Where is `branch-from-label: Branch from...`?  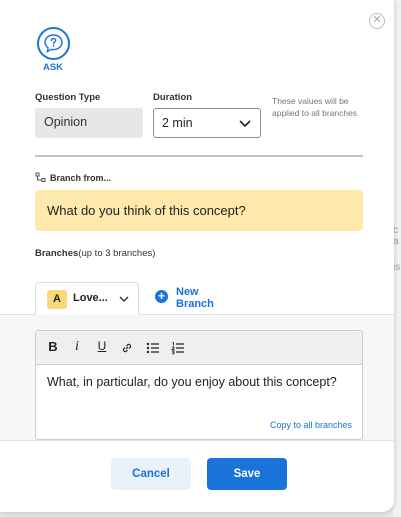
branch-from-label: Branch from... is located at coordinates (81, 178).